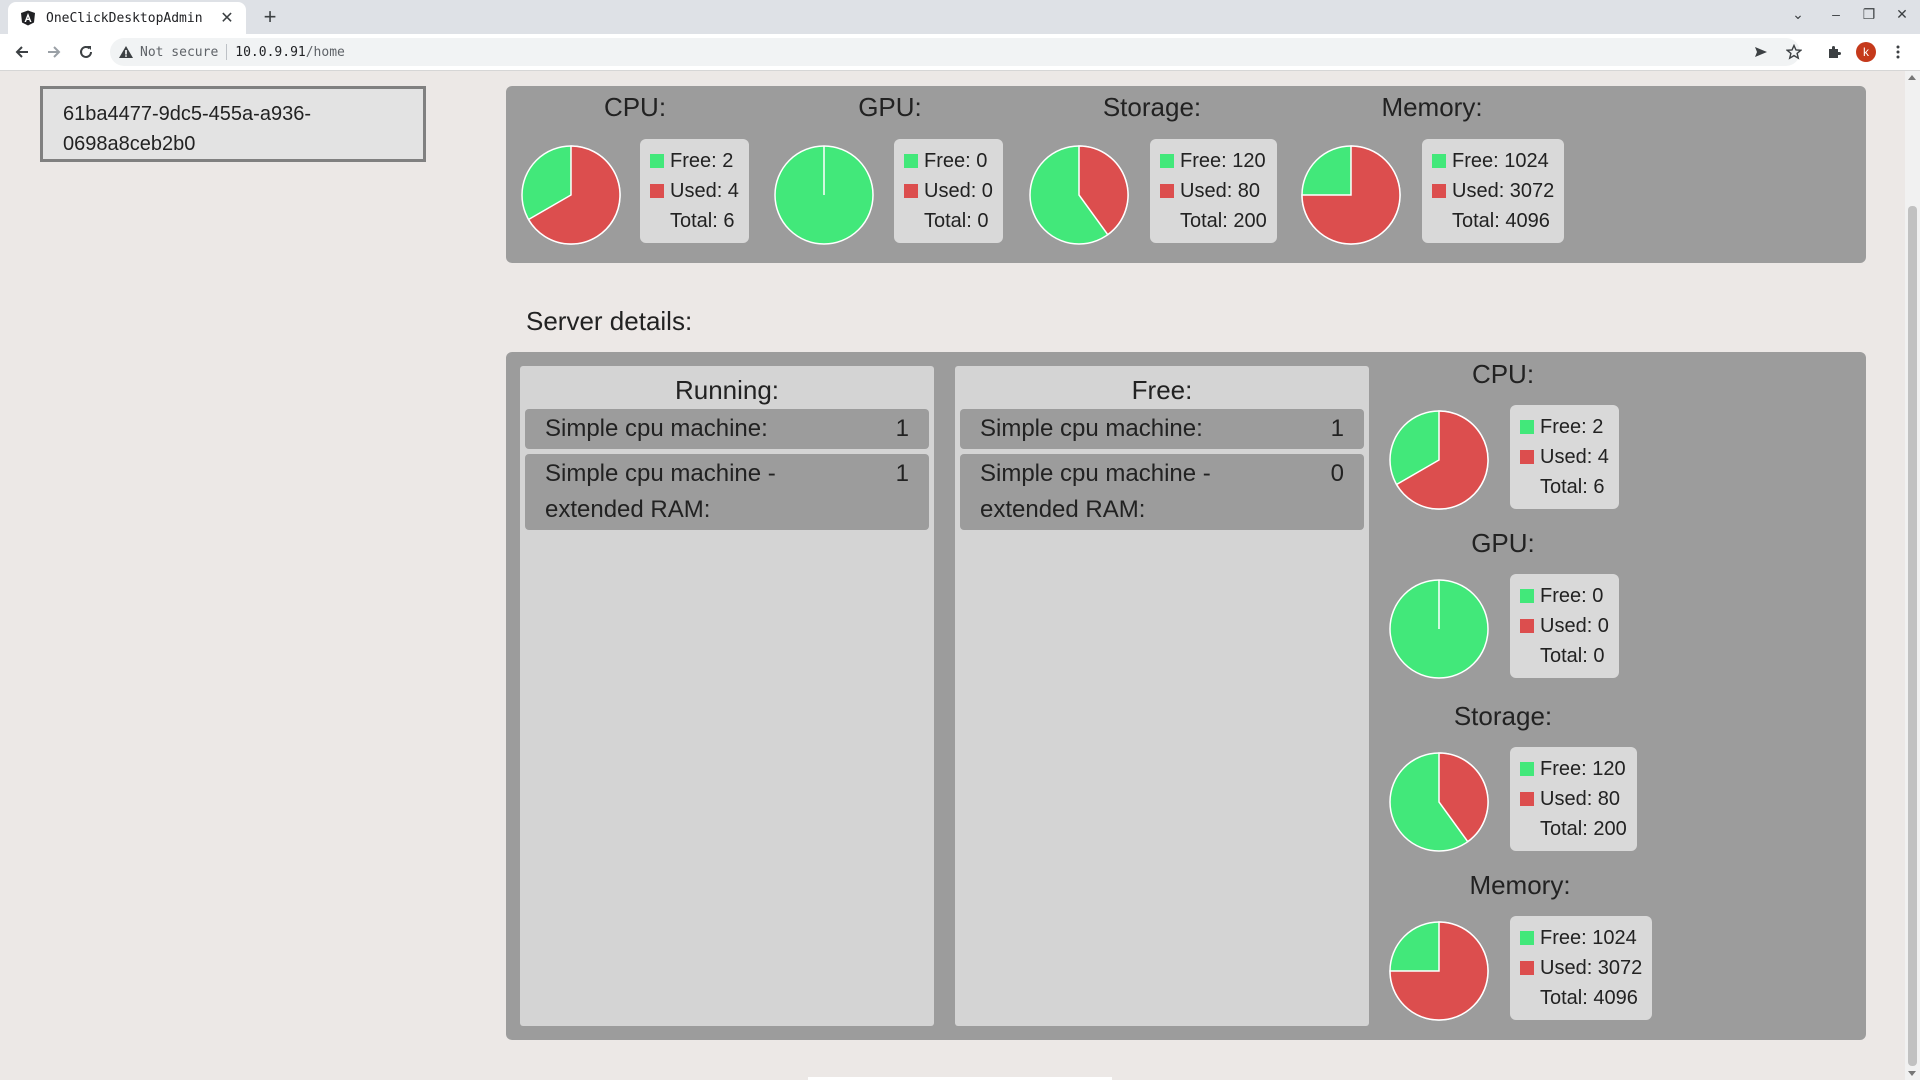 This screenshot has width=1920, height=1080. Describe the element at coordinates (1439, 802) in the screenshot. I see `details-storage-pie` at that location.